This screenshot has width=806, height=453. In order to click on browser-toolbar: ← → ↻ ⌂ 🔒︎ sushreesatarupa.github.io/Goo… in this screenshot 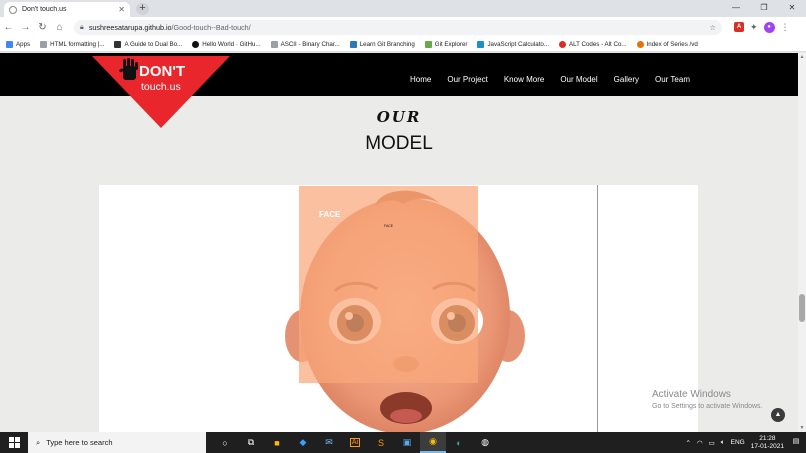, I will do `click(403, 27)`.